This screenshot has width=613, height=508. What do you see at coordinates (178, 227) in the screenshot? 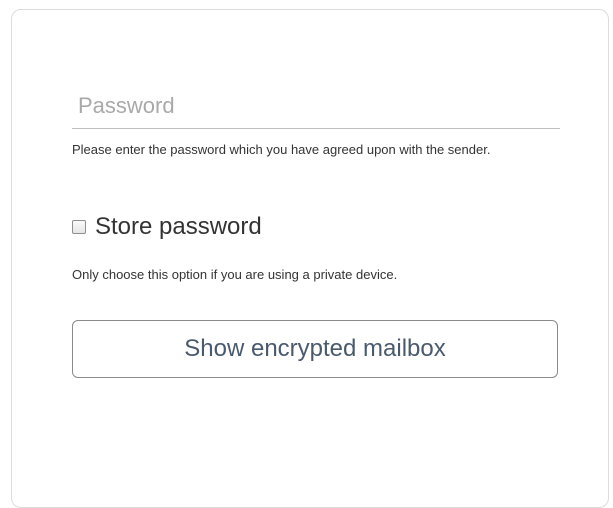
I see `store-password-label: Store password` at bounding box center [178, 227].